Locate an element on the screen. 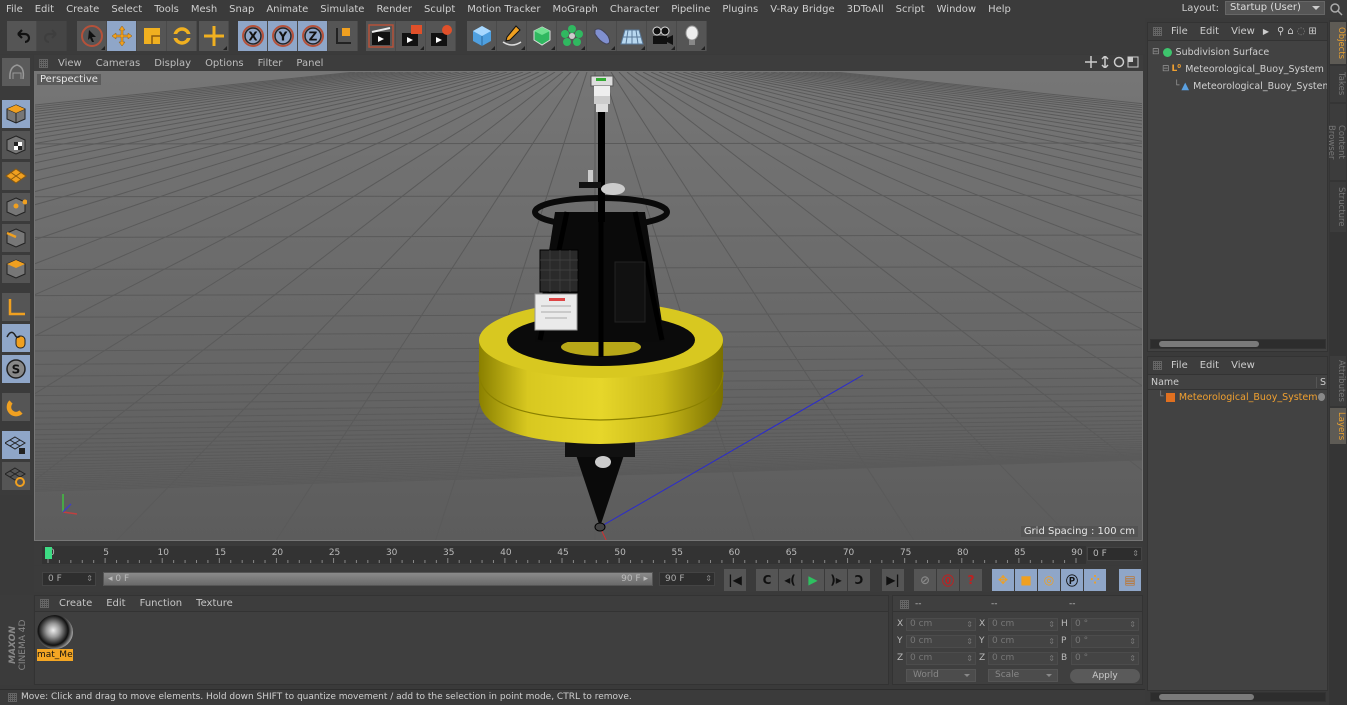 This screenshot has height=705, width=1347. live-selection-button is located at coordinates (92, 36).